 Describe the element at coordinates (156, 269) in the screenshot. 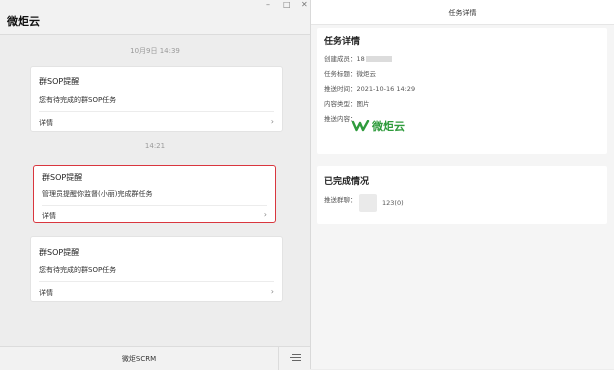

I see `sop-reminder-card-3: 群SOP提醒 您有待完成的群SOP任务 详情 ›` at that location.